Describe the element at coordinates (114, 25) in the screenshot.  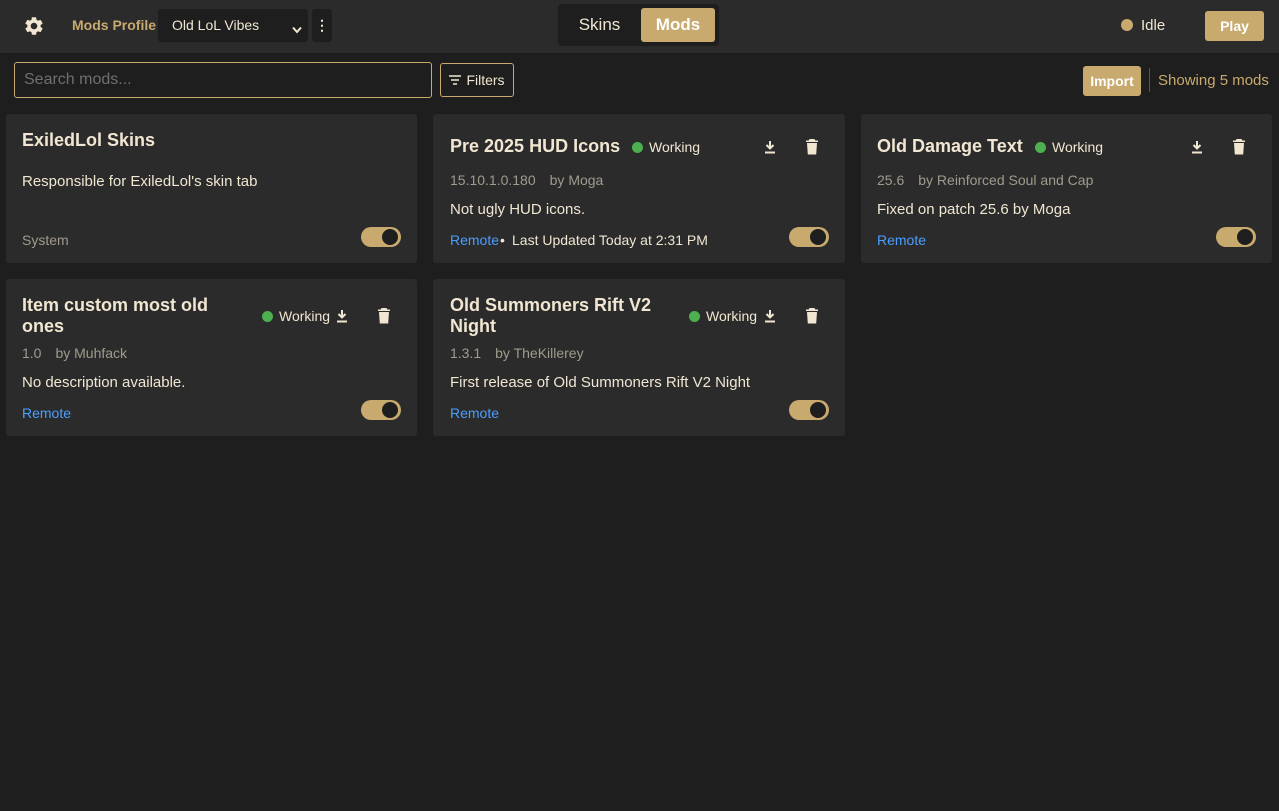
I see `mods-profile-label: Mods Profile` at that location.